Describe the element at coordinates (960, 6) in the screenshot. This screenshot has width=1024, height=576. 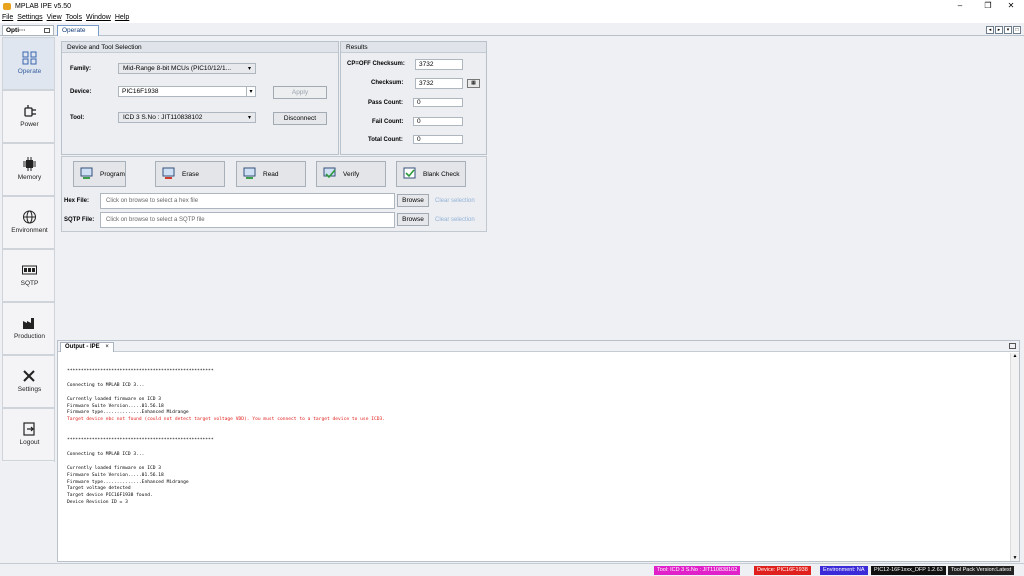
I see `minimize-button: –` at that location.